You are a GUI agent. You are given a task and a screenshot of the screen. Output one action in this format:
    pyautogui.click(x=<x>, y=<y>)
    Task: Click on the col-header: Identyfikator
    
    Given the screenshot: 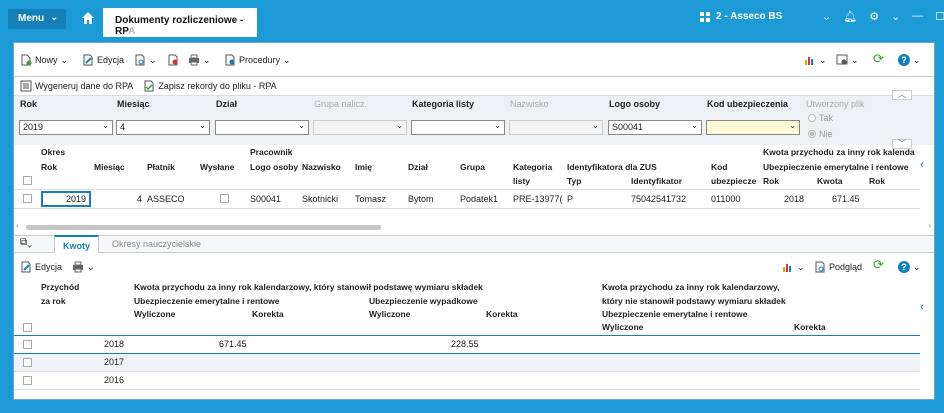 What is the action you would take?
    pyautogui.click(x=656, y=181)
    